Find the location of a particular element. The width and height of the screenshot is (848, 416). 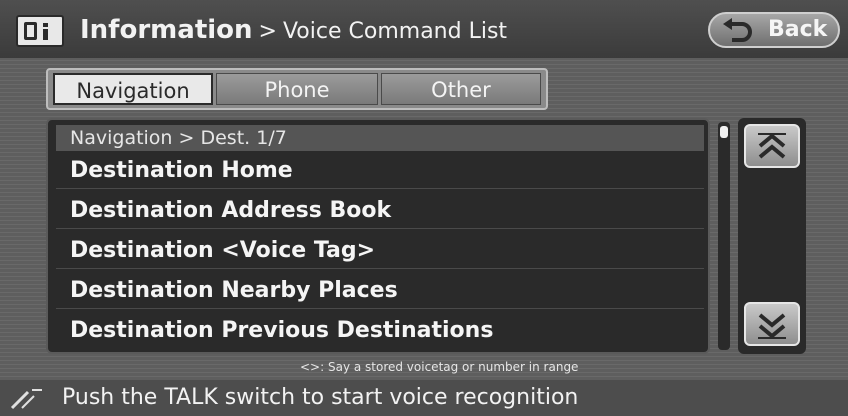

tab-navigation: Navigation is located at coordinates (133, 89).